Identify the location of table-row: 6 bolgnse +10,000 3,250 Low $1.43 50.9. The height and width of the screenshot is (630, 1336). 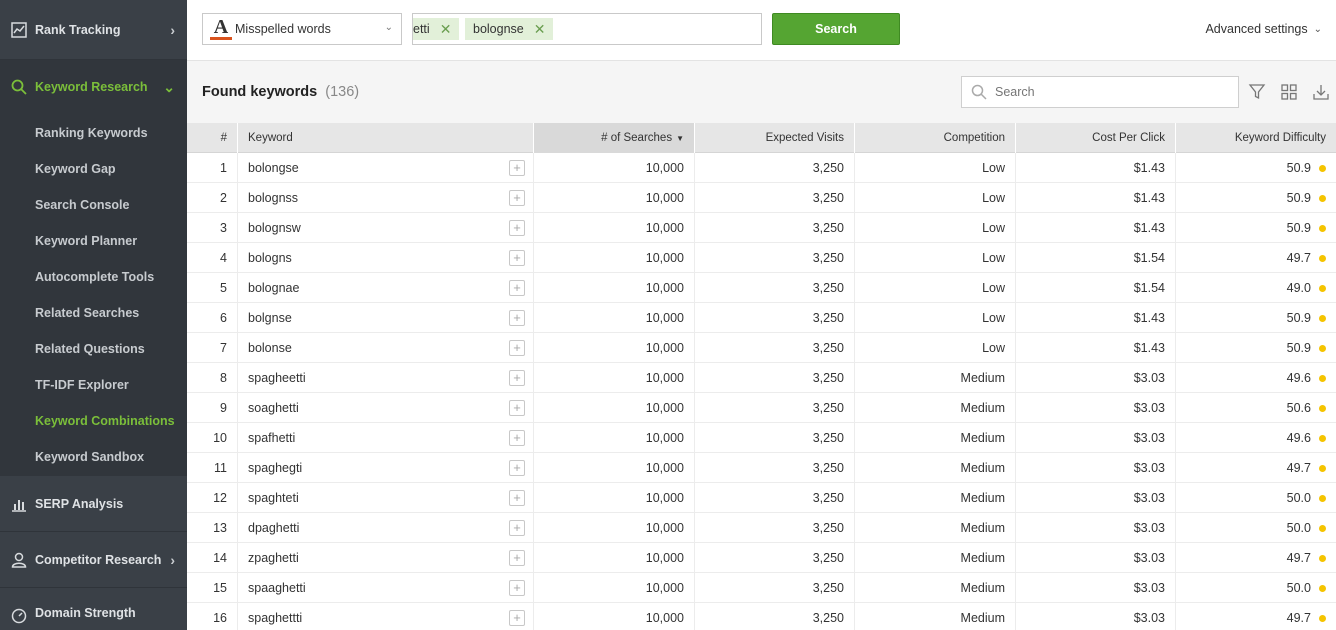
(761, 318).